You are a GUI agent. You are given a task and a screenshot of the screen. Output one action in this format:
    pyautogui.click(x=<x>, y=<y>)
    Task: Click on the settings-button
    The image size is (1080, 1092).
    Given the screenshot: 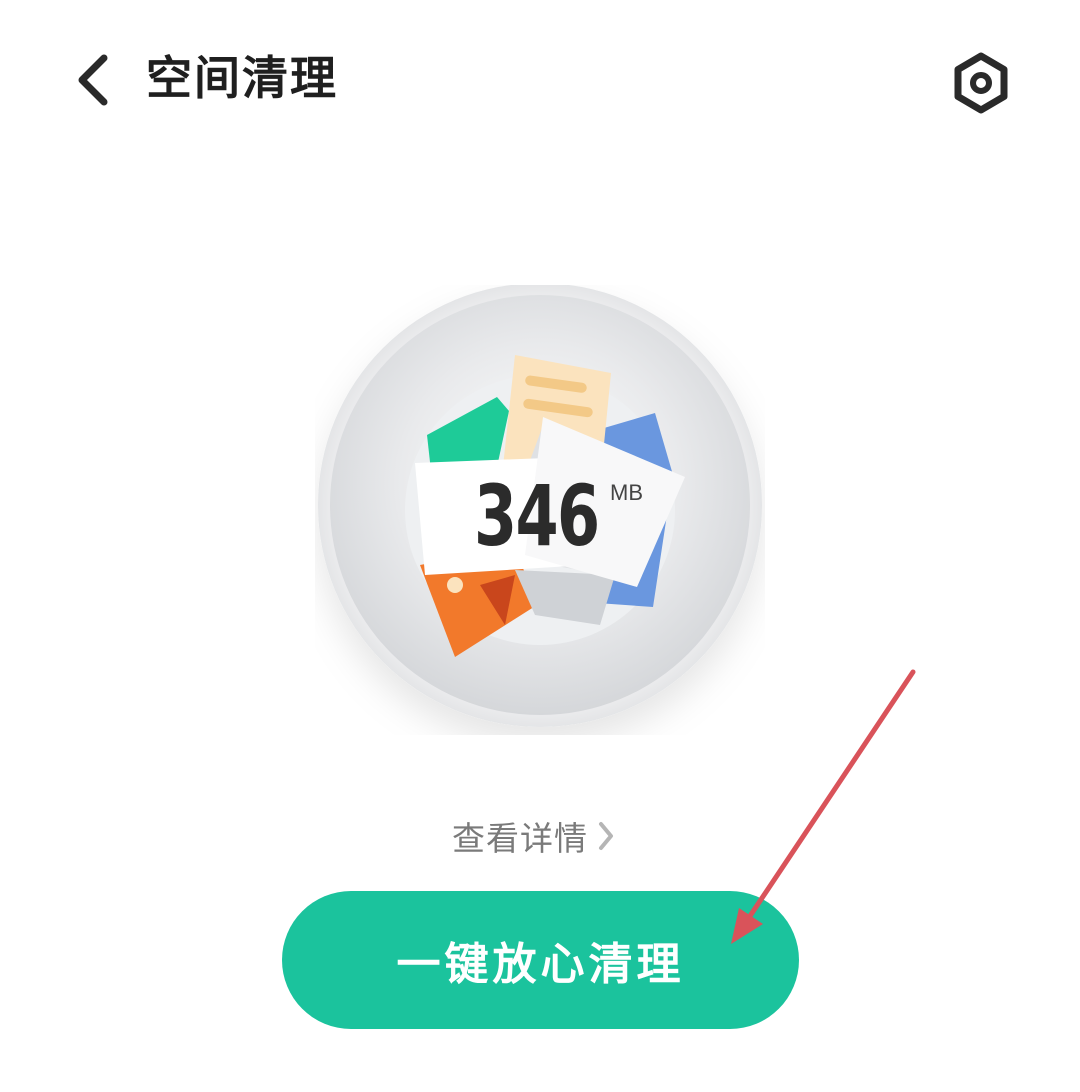 What is the action you would take?
    pyautogui.click(x=981, y=83)
    